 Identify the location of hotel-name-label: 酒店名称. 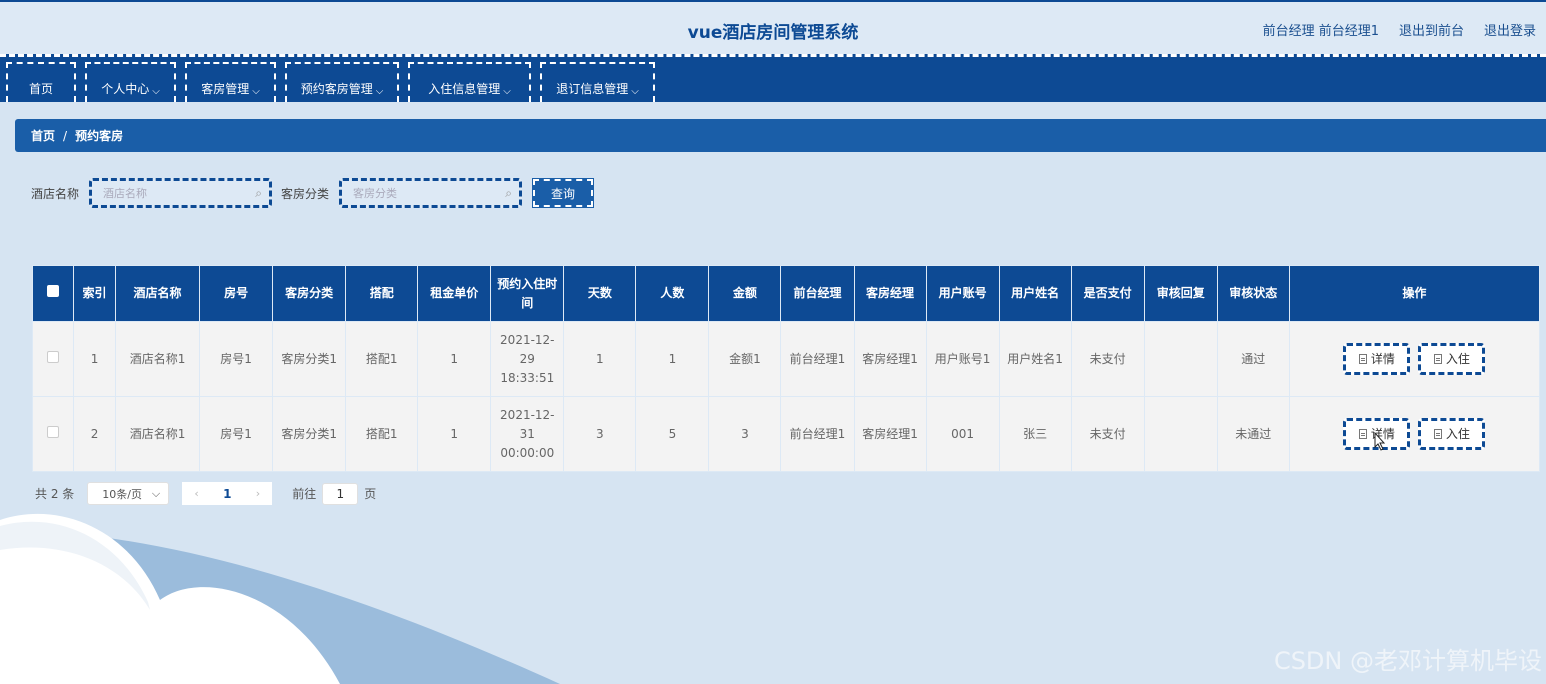
(55, 193).